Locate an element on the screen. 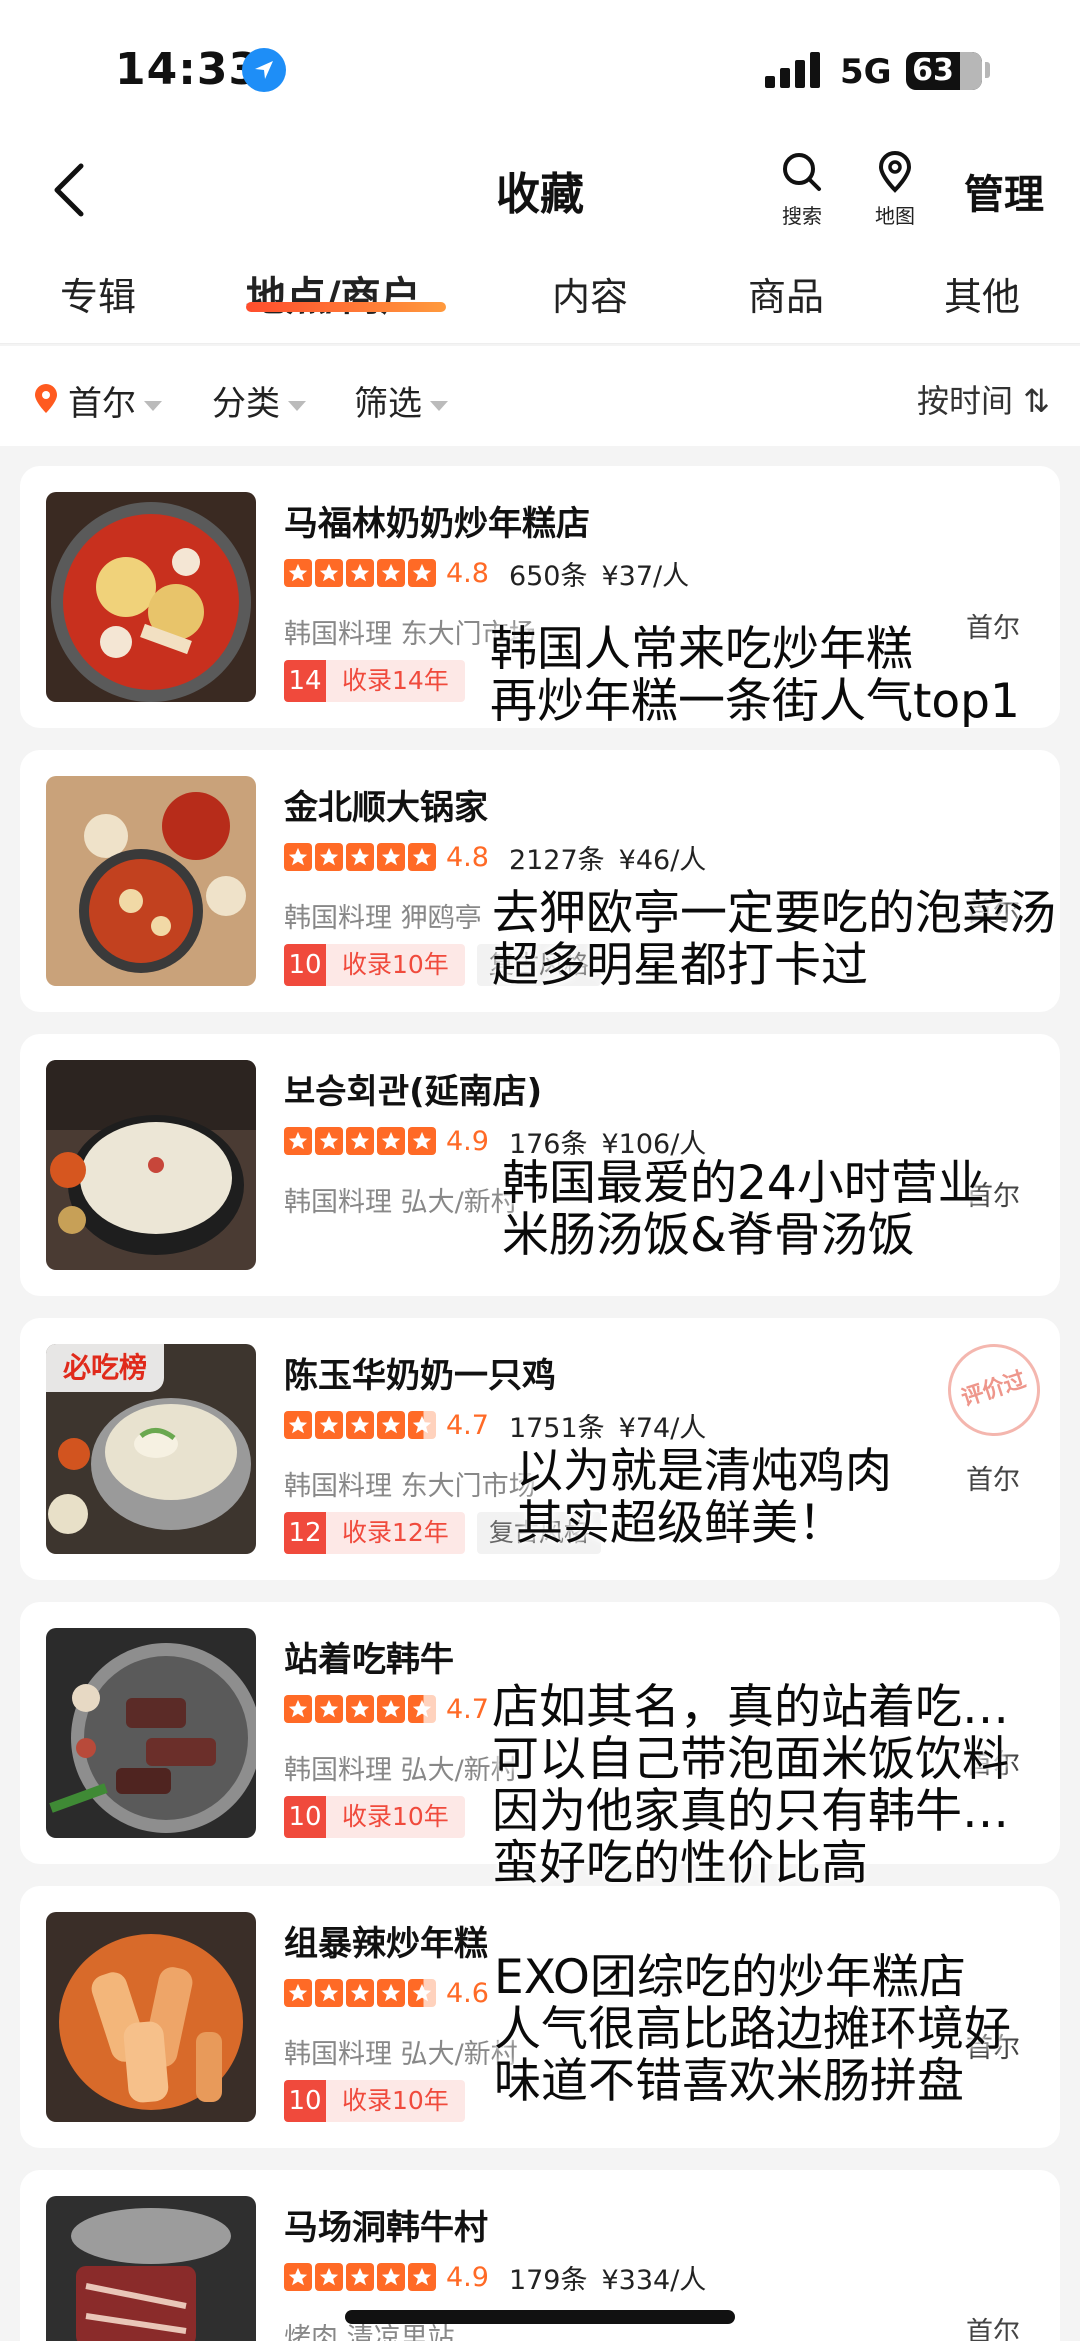  home-indicator is located at coordinates (540, 2317).